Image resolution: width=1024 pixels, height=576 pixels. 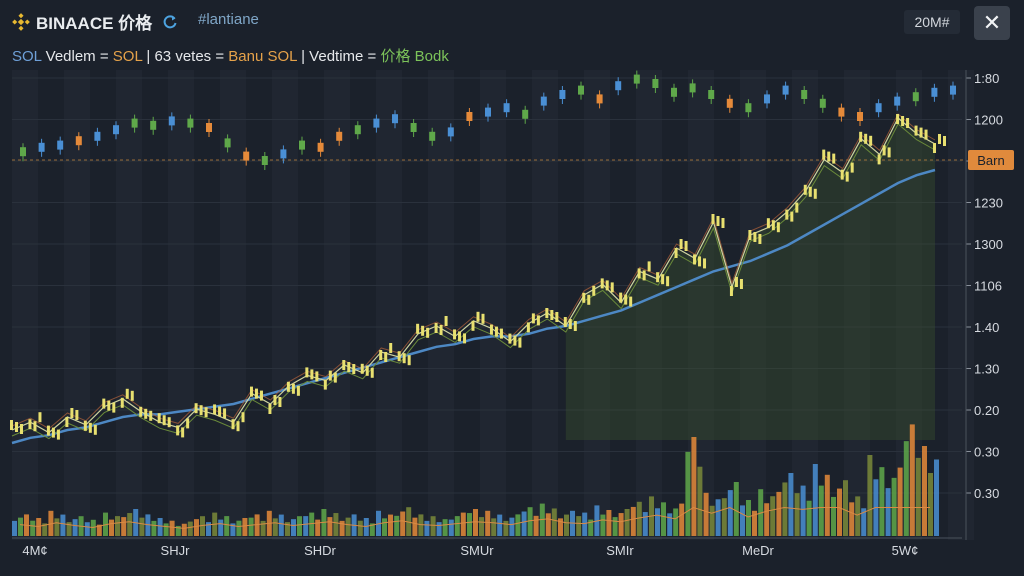 I want to click on y-tick-label: 1106, so click(x=988, y=286).